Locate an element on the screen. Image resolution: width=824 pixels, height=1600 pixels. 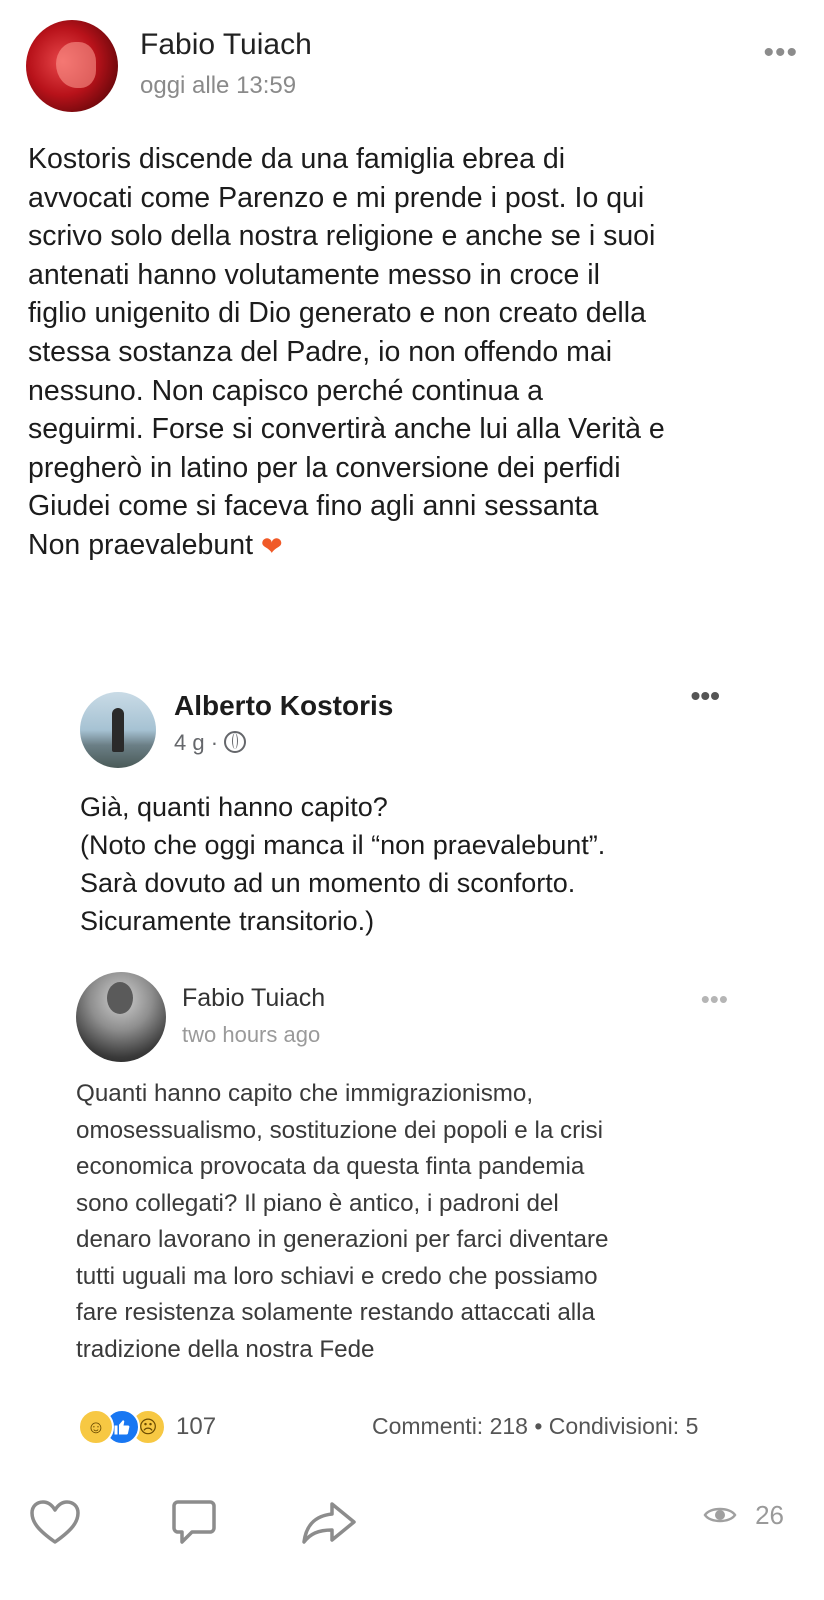
shared-text-line: Sicuramente transitorio.) is located at coordinates (227, 921).